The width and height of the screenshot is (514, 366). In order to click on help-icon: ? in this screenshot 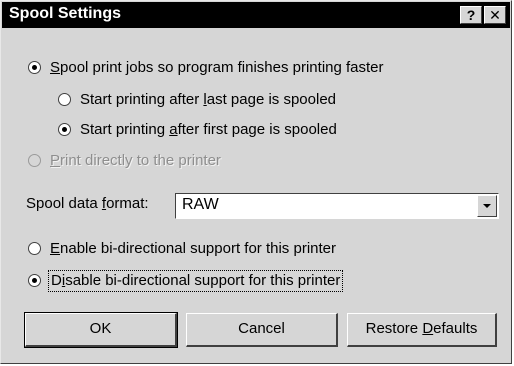, I will do `click(471, 15)`.